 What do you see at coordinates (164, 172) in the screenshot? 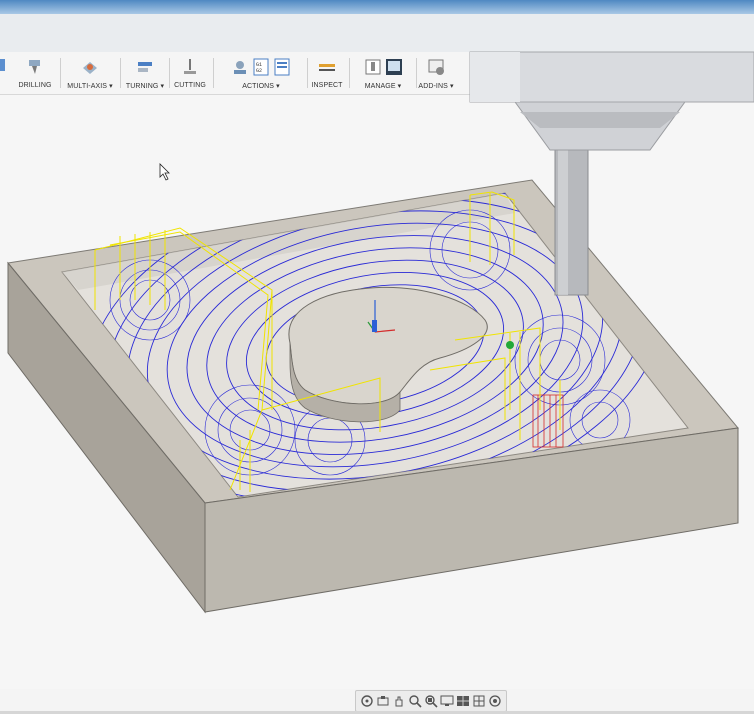
I see `mouse-cursor` at bounding box center [164, 172].